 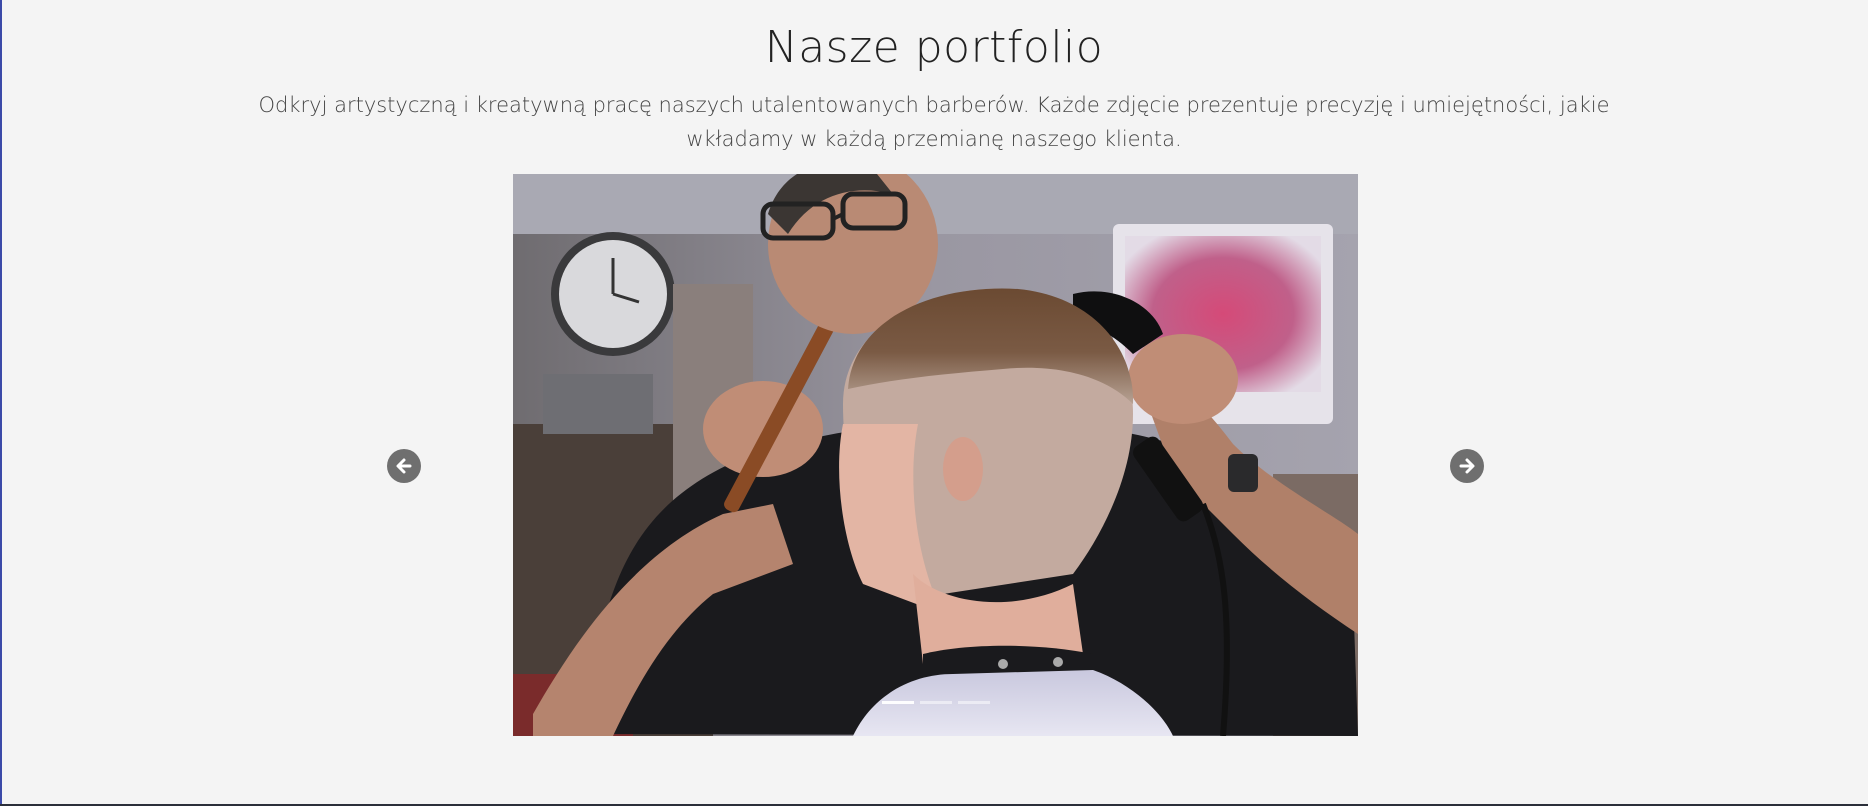 What do you see at coordinates (934, 47) in the screenshot?
I see `portfolio-title: Nasze portfolio` at bounding box center [934, 47].